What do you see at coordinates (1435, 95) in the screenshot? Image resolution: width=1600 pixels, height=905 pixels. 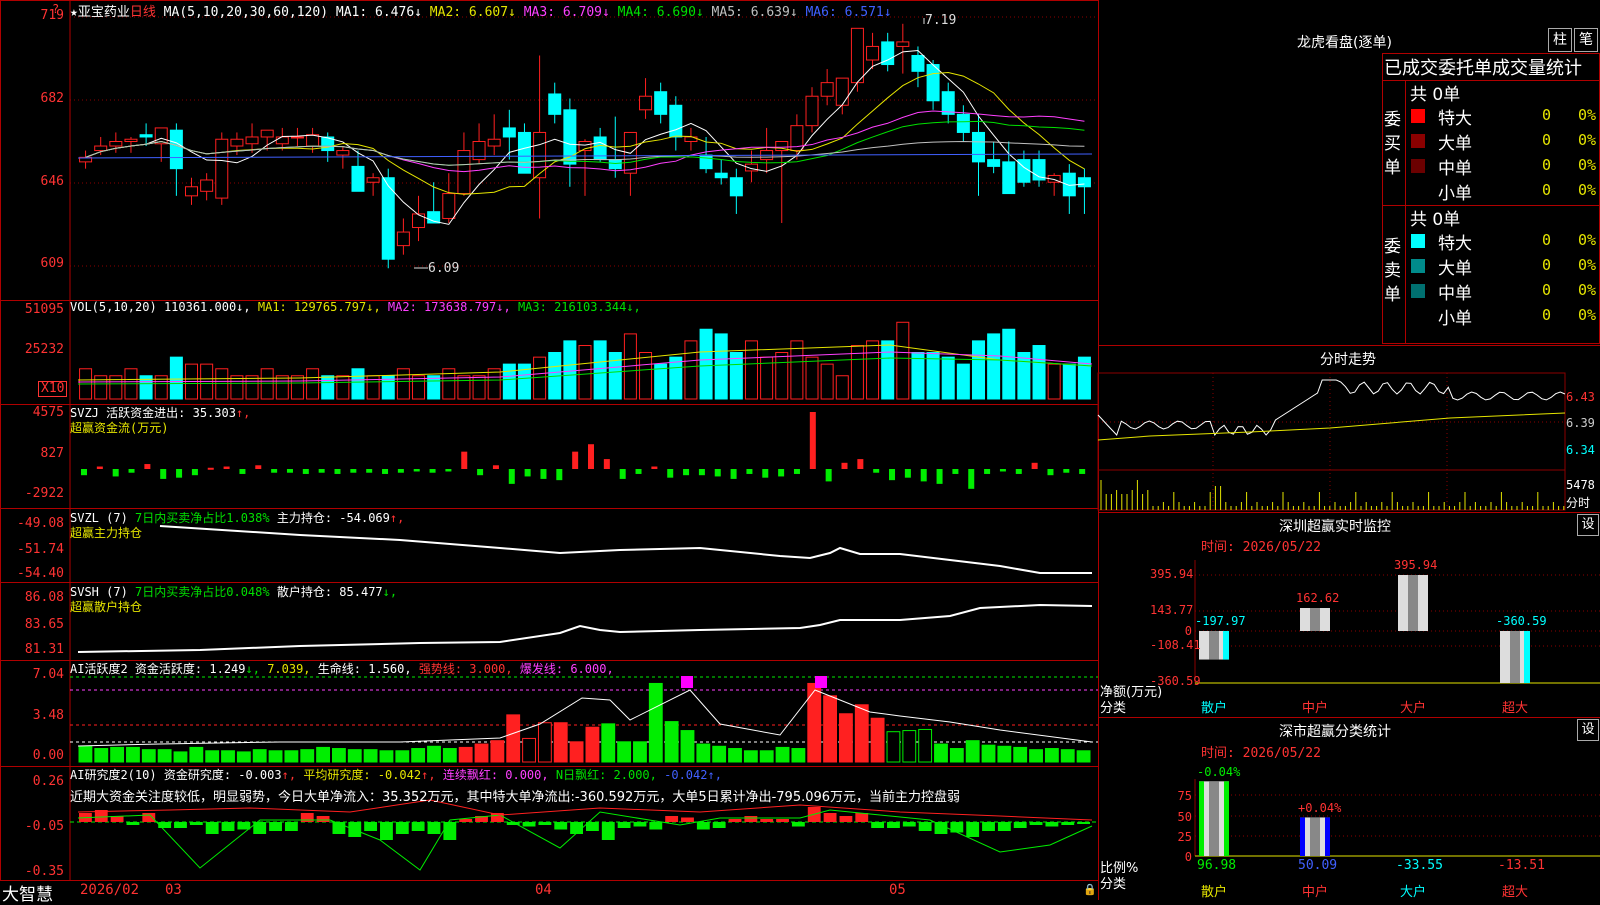 I see `buy-total: 共 0单` at bounding box center [1435, 95].